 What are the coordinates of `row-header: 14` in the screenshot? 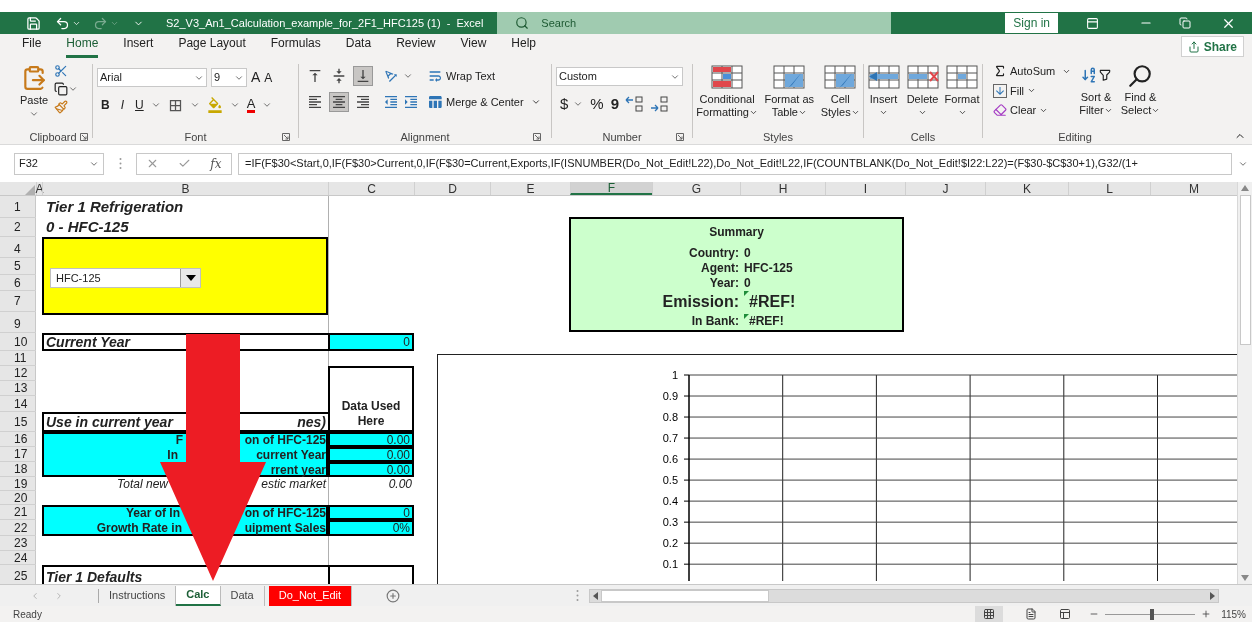 It's located at (18, 404).